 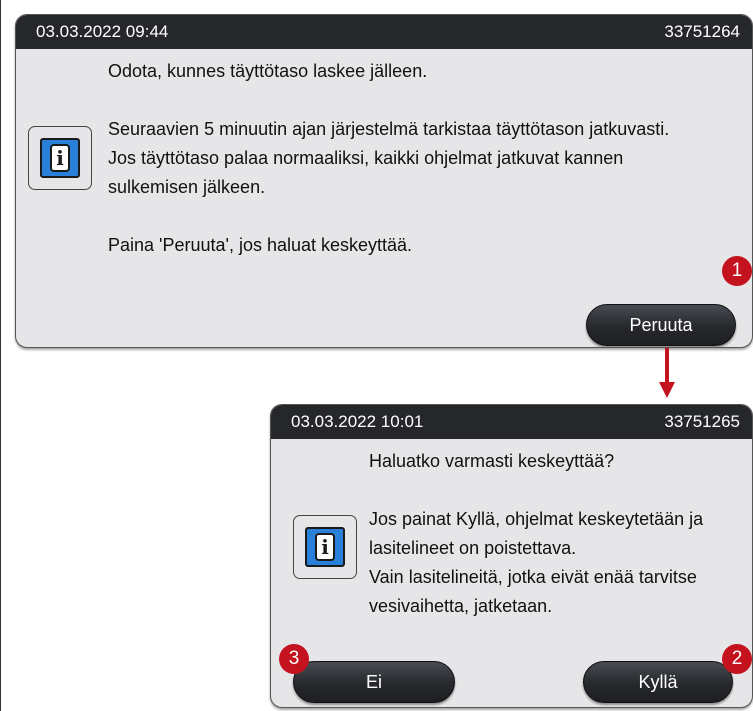 I want to click on cancel-button: Peruuta, so click(x=661, y=325).